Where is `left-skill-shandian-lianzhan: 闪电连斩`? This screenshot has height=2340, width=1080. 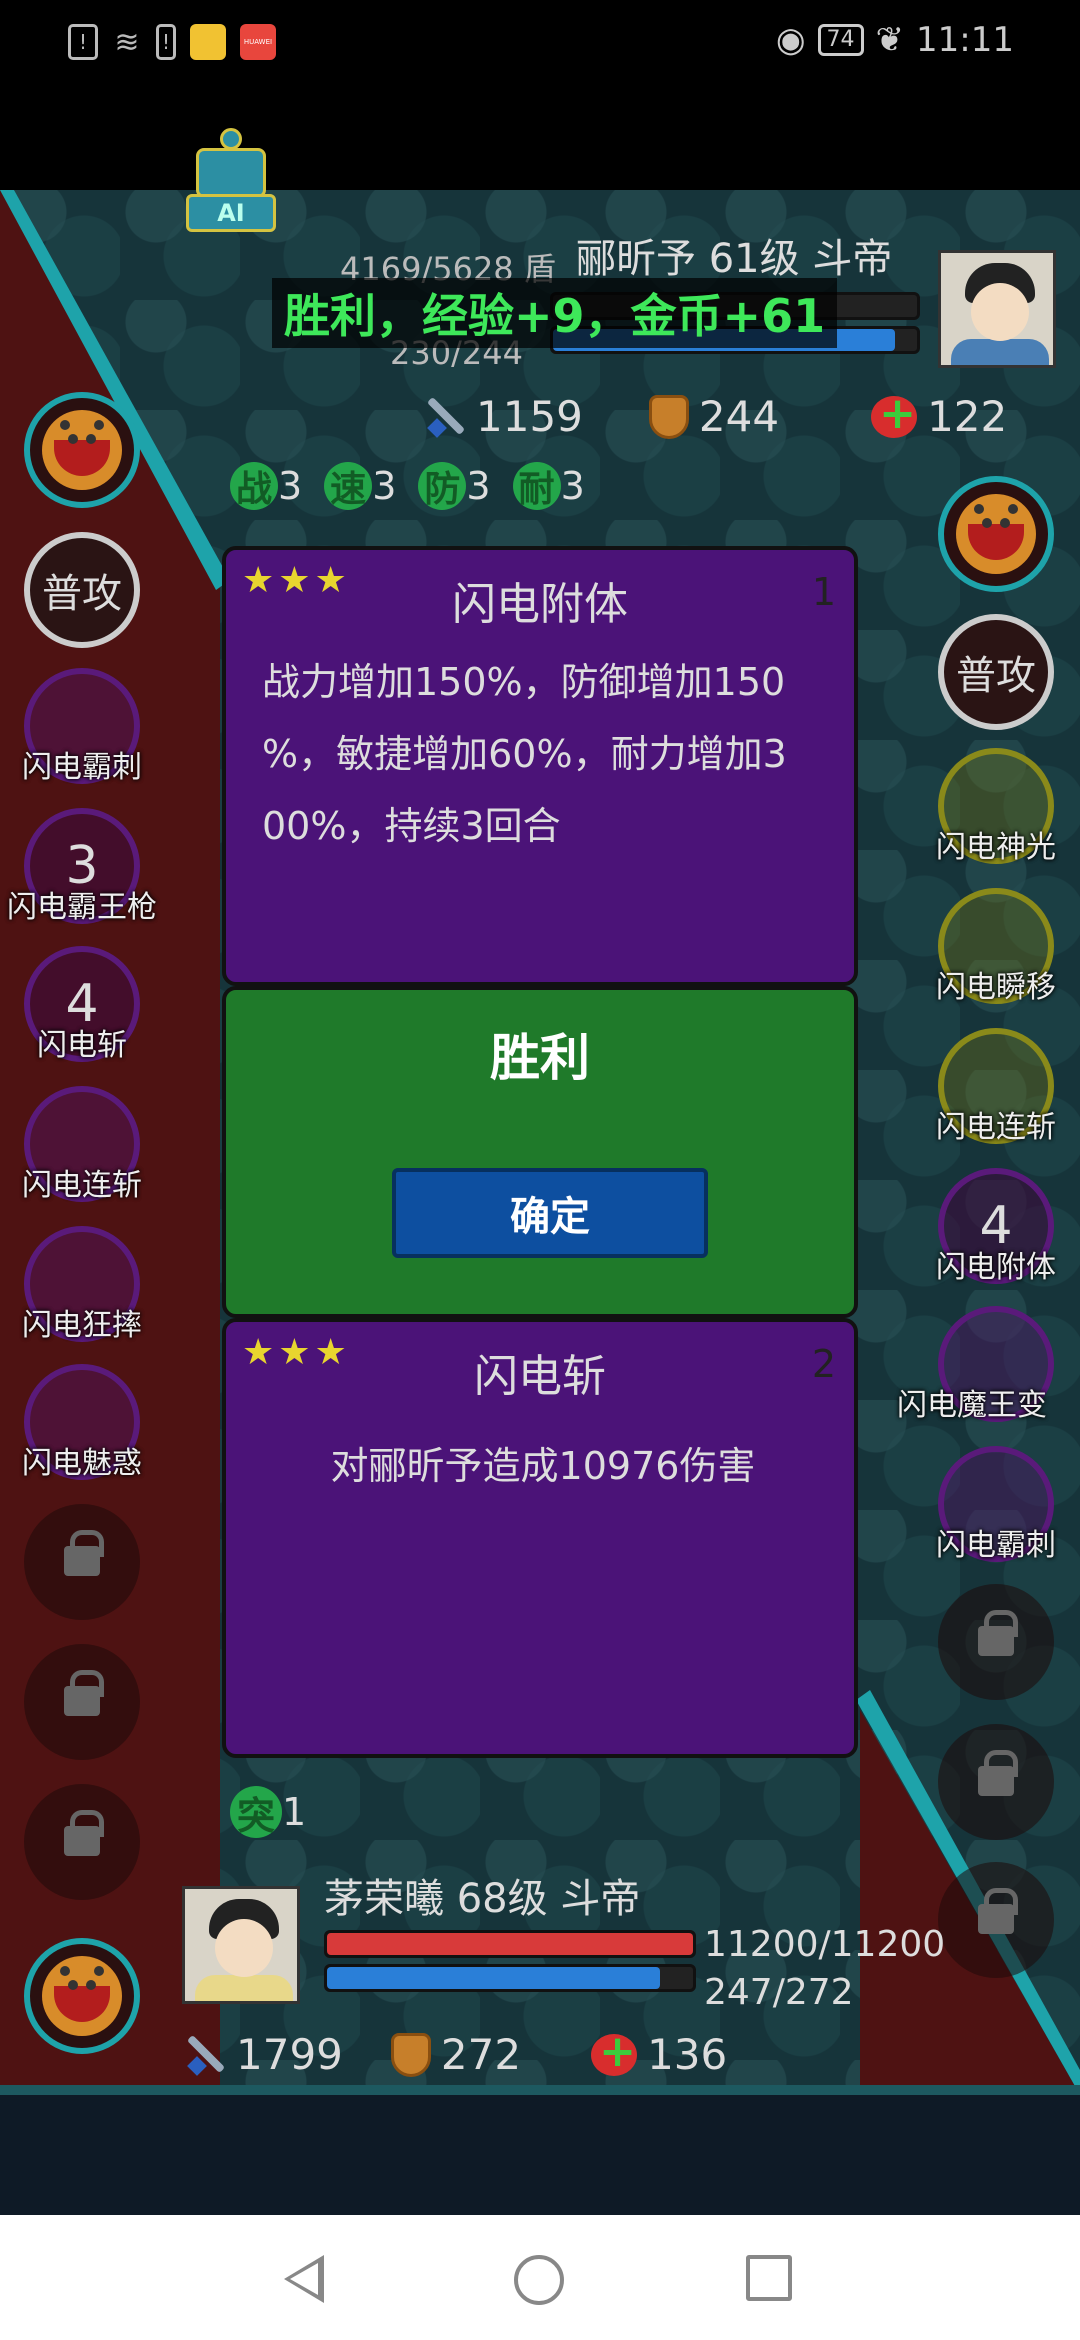
left-skill-shandian-lianzhan: 闪电连斩 is located at coordinates (82, 1144).